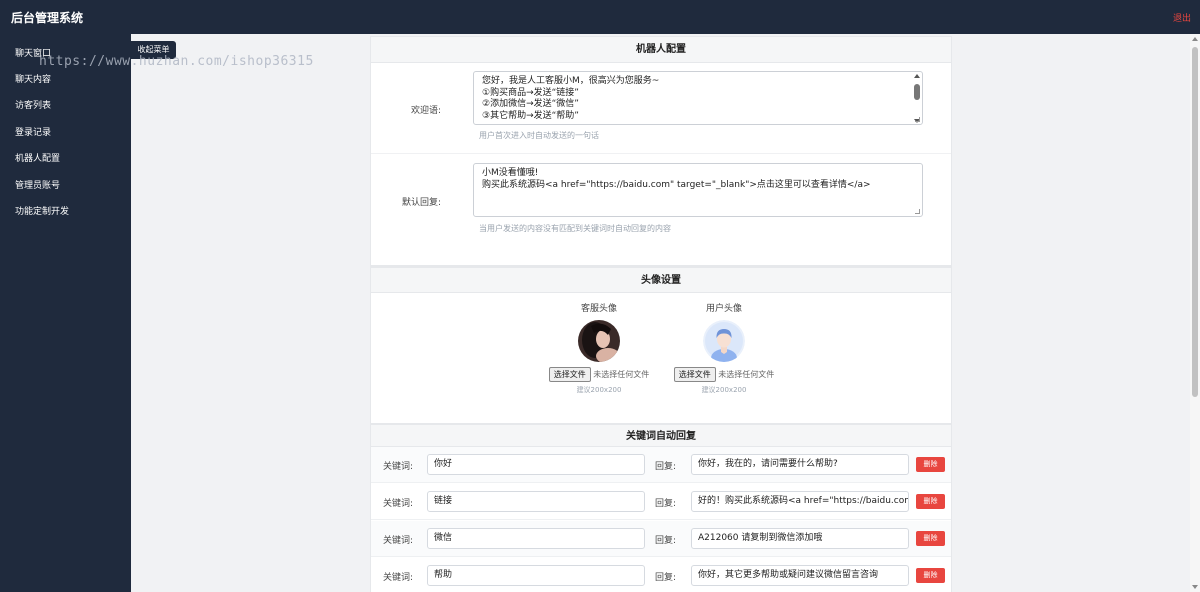  Describe the element at coordinates (47, 18) in the screenshot. I see `app-title: 后台管理系统` at that location.